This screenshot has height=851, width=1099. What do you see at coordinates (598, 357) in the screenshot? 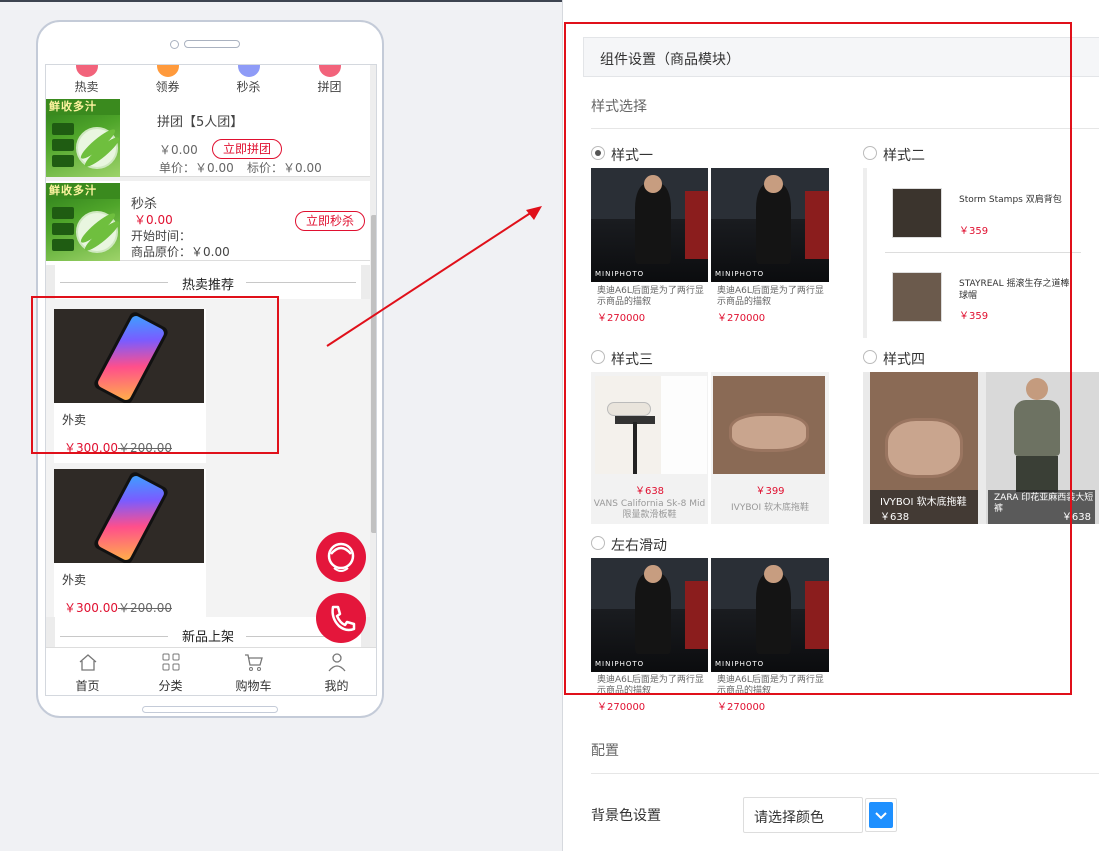
I see `style-3-radio` at bounding box center [598, 357].